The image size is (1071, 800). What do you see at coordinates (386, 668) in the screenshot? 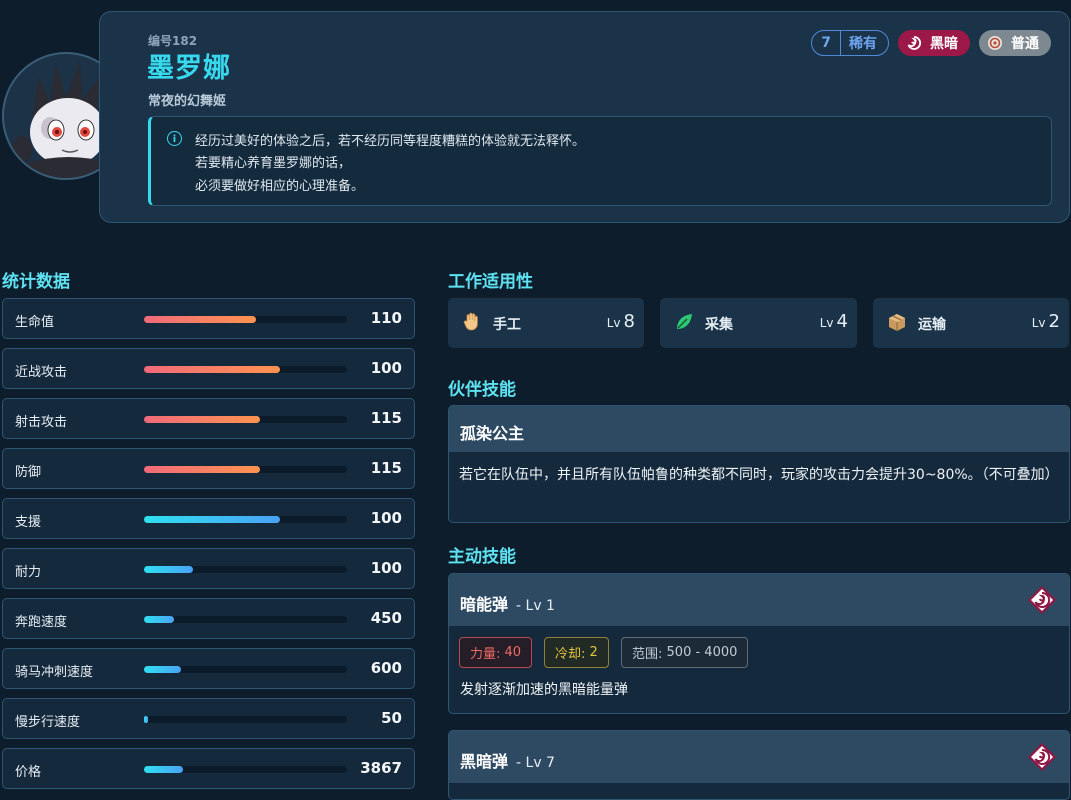
I see `stat-value: 600` at bounding box center [386, 668].